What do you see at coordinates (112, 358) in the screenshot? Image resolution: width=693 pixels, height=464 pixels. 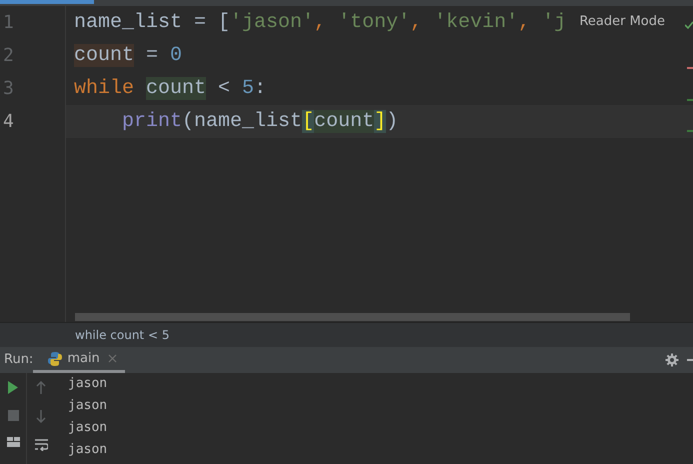 I see `close-icon` at bounding box center [112, 358].